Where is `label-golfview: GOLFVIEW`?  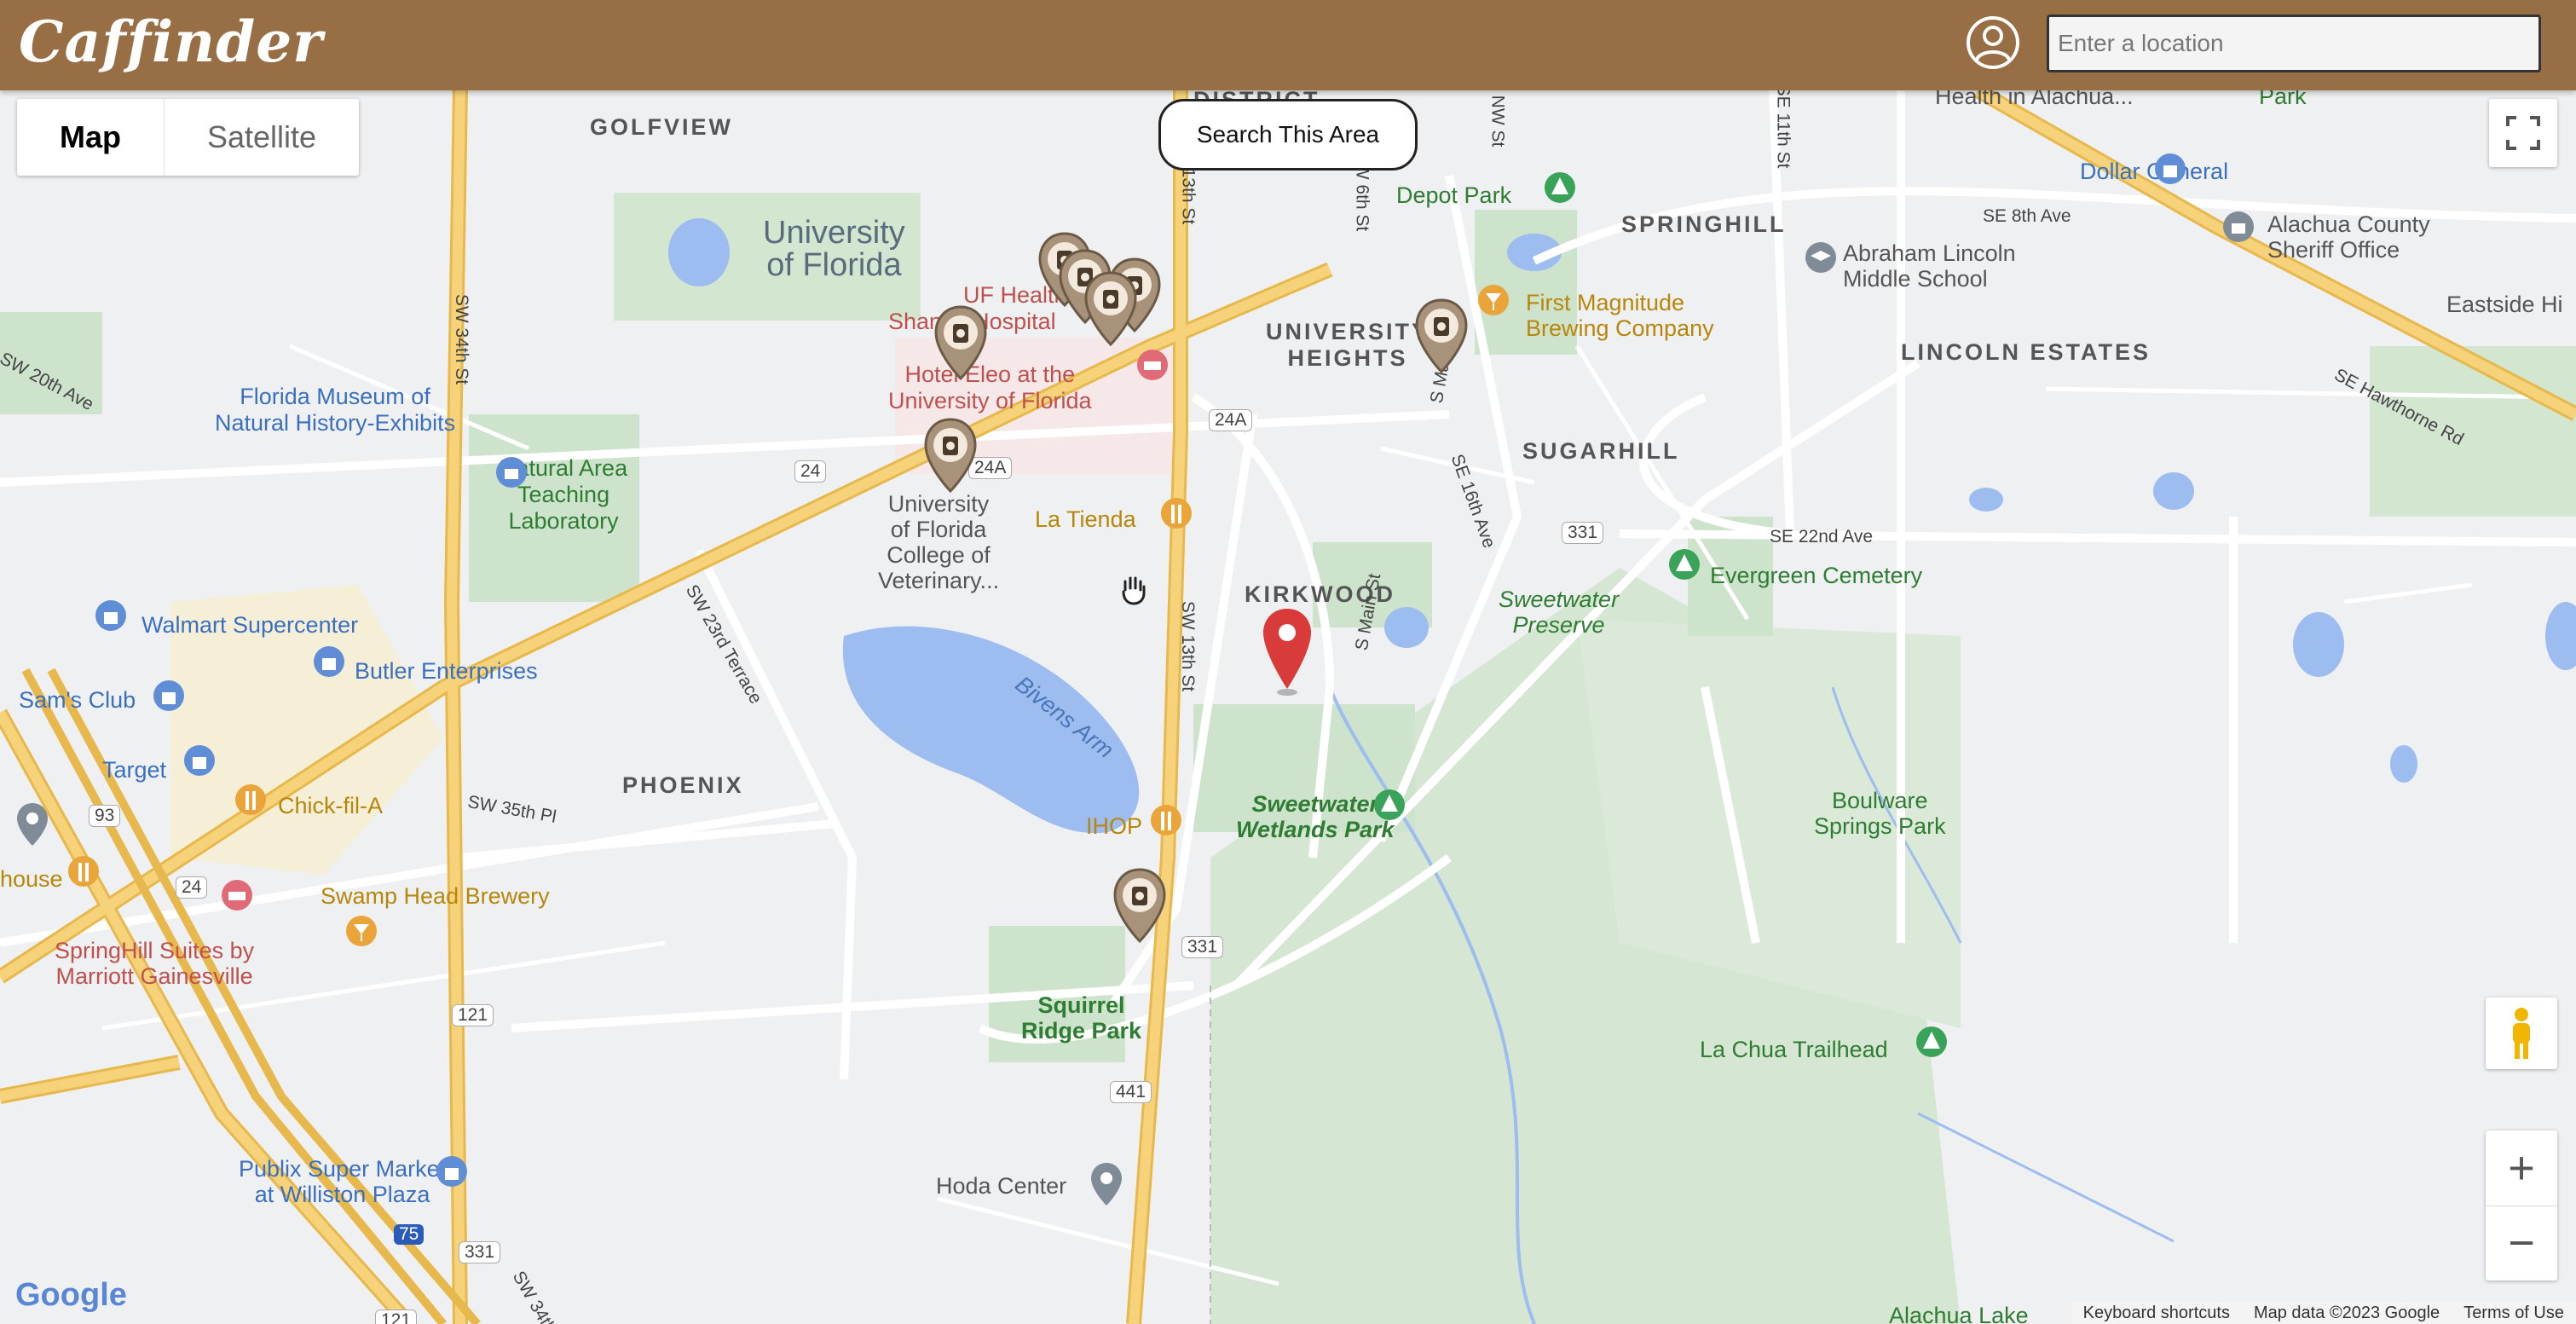 label-golfview: GOLFVIEW is located at coordinates (661, 127).